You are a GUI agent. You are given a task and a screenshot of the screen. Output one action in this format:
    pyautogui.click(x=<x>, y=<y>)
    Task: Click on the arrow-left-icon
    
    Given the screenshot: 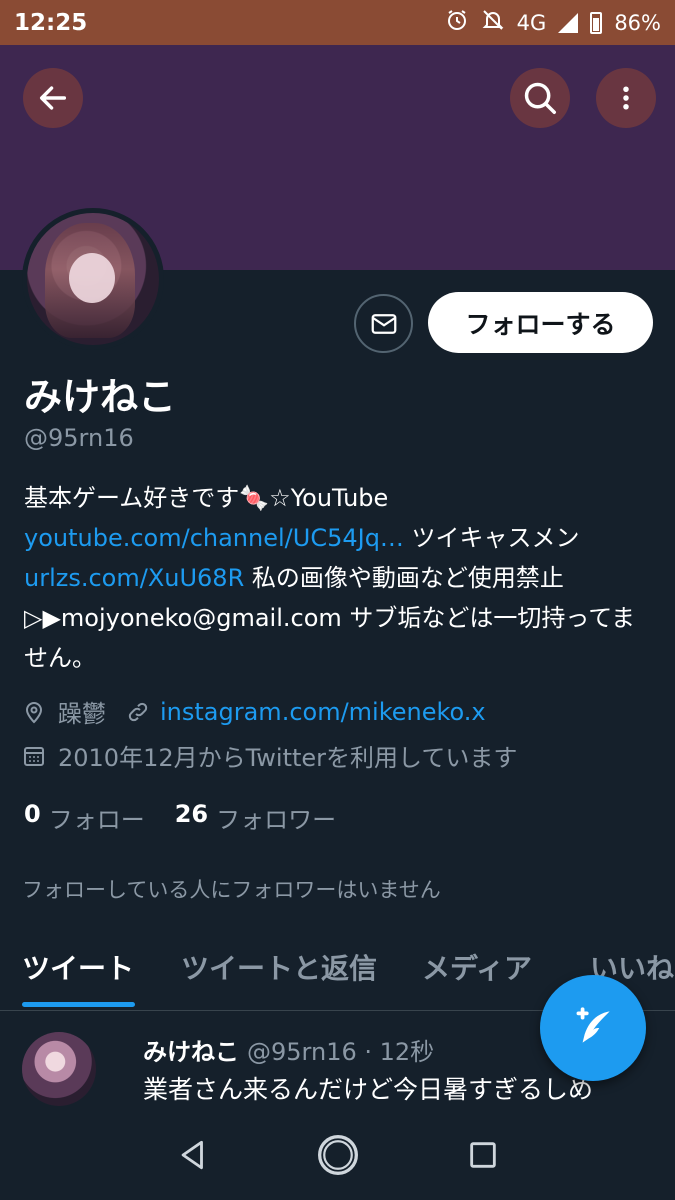 What is the action you would take?
    pyautogui.click(x=53, y=98)
    